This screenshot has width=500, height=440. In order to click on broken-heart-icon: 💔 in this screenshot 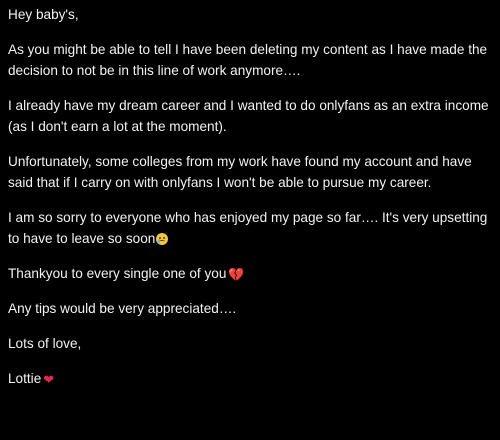, I will do `click(236, 275)`.